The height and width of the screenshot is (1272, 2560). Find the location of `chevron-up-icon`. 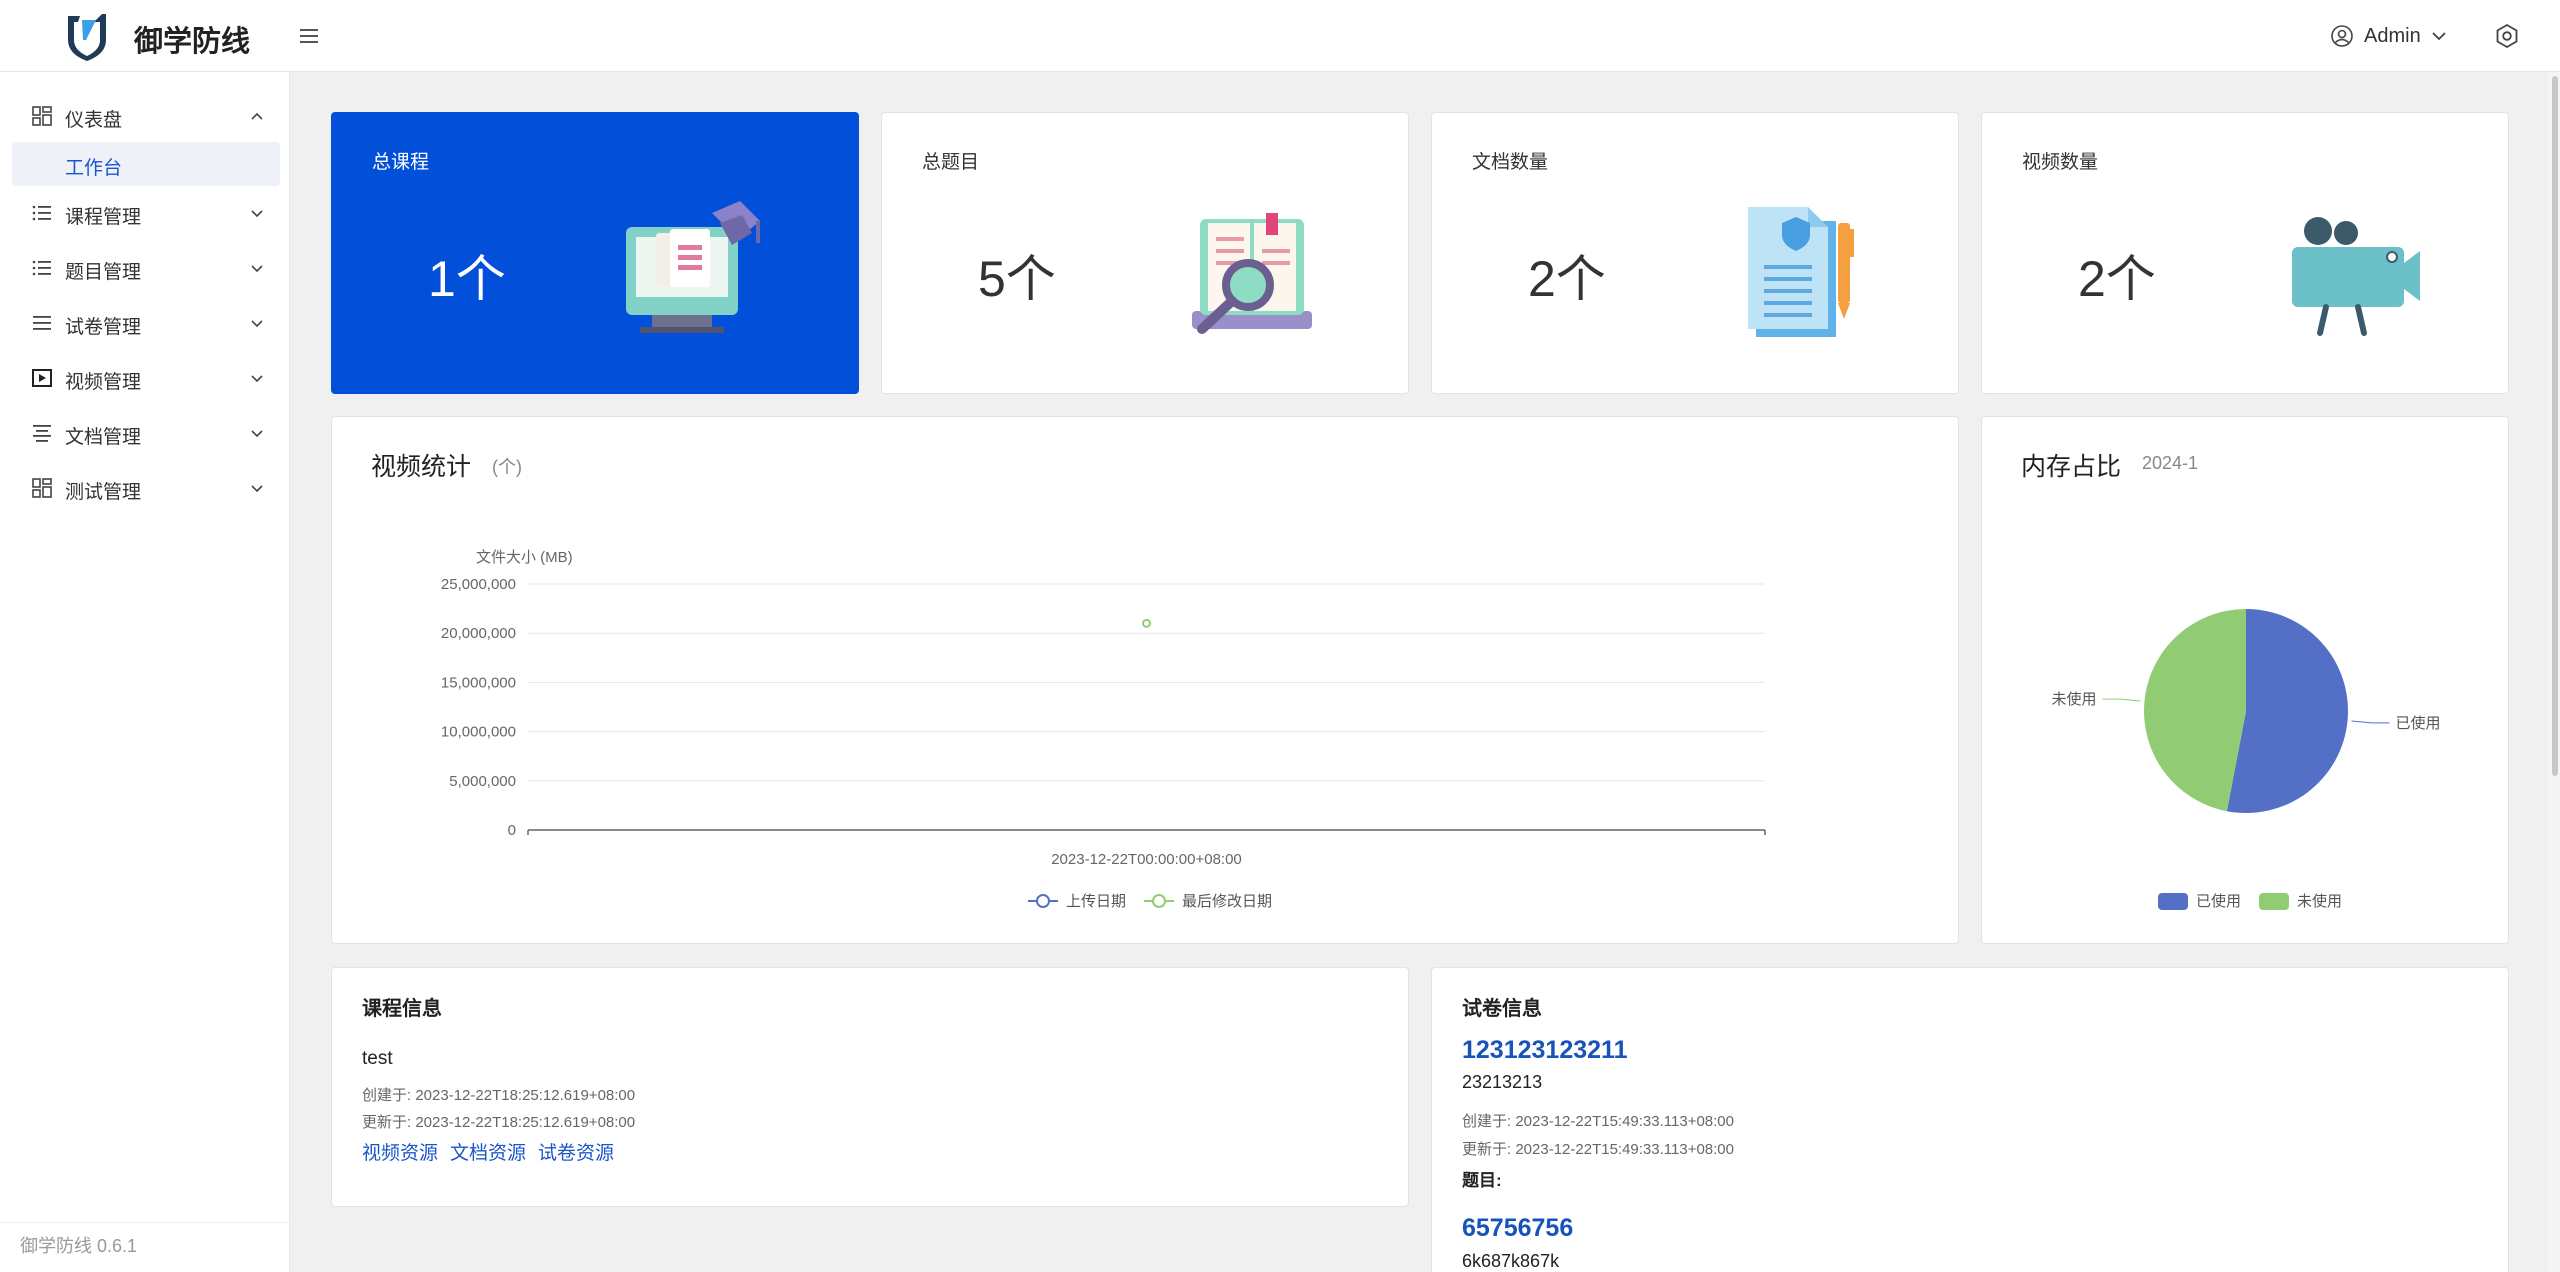

chevron-up-icon is located at coordinates (257, 116).